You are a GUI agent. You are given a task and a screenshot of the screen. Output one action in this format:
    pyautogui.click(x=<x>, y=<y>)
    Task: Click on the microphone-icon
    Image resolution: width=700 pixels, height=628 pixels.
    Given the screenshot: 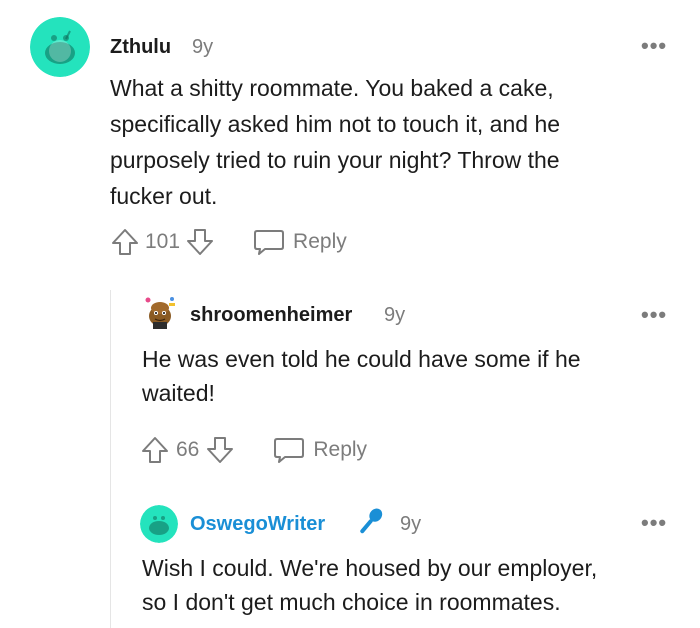 What is the action you would take?
    pyautogui.click(x=370, y=524)
    